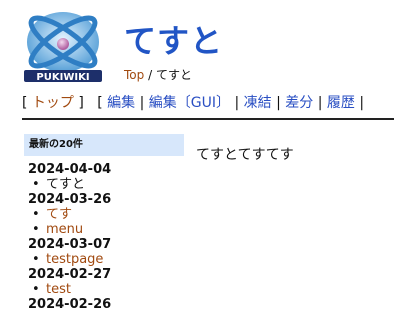 This screenshot has height=312, width=394. What do you see at coordinates (66, 184) in the screenshot?
I see `recent-page-link: てすと` at bounding box center [66, 184].